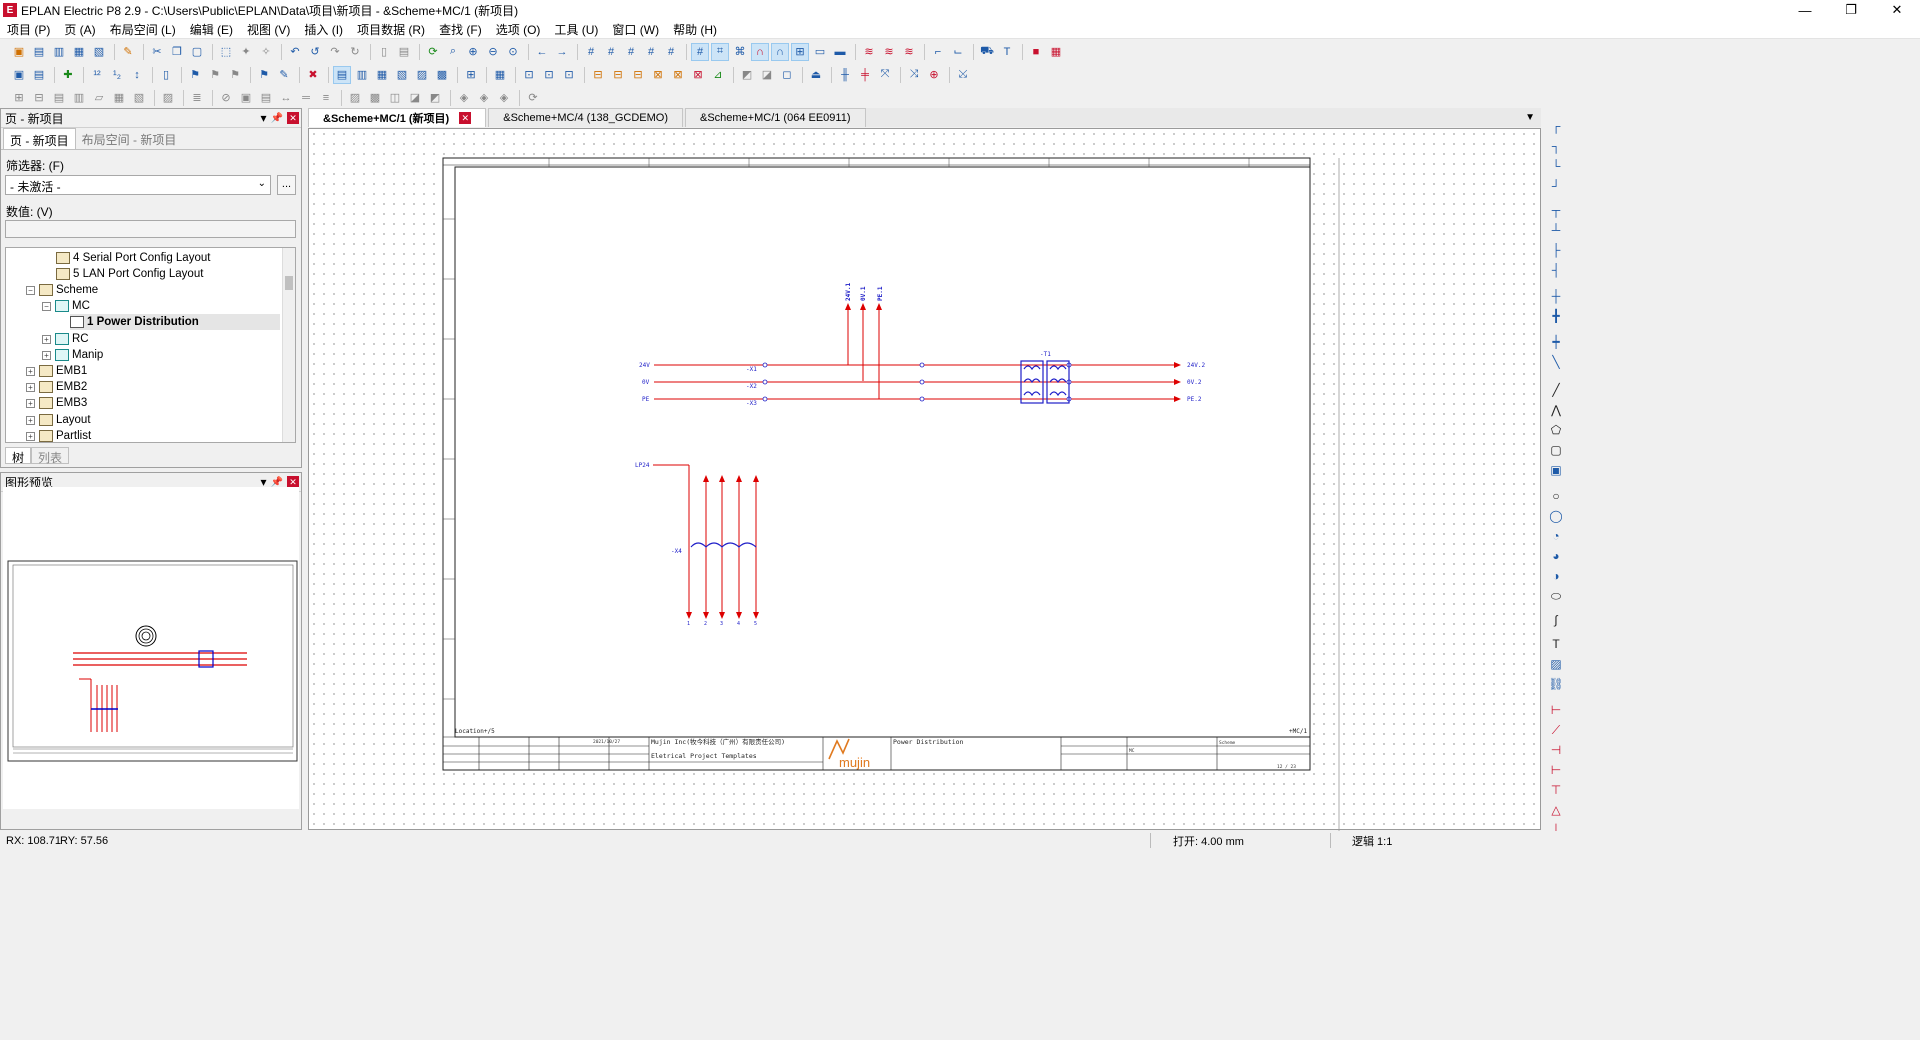 This screenshot has height=1040, width=1920. What do you see at coordinates (391, 29) in the screenshot?
I see `menu-project-data: 项目数据 (R)` at bounding box center [391, 29].